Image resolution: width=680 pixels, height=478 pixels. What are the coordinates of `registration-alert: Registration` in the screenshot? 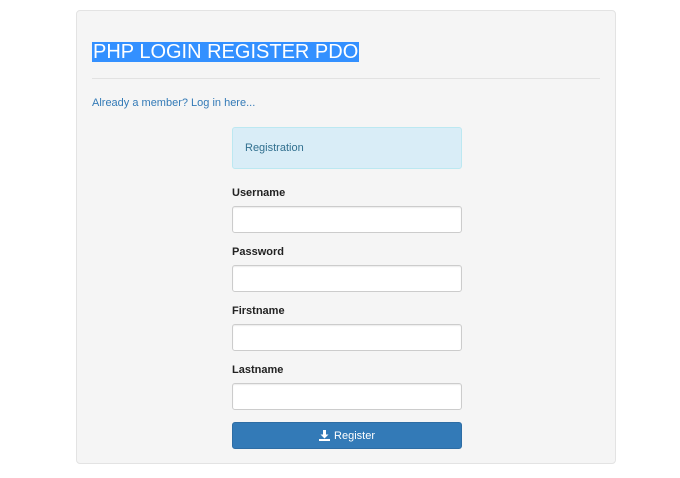 It's located at (347, 148).